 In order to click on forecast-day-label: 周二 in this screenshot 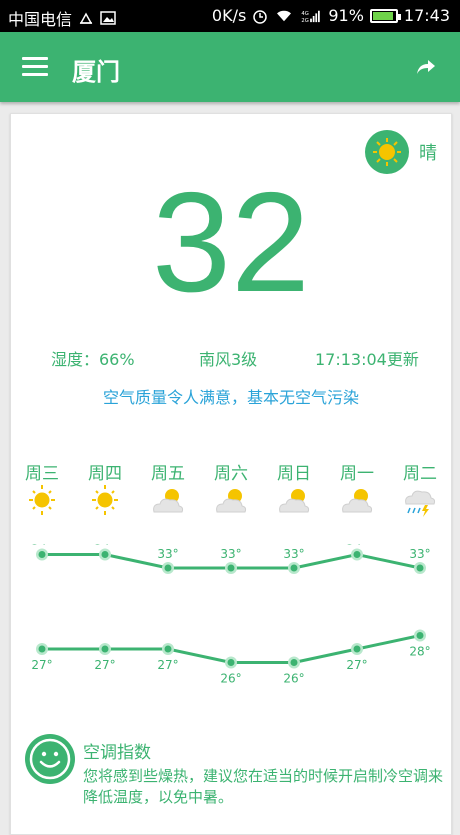, I will do `click(420, 474)`.